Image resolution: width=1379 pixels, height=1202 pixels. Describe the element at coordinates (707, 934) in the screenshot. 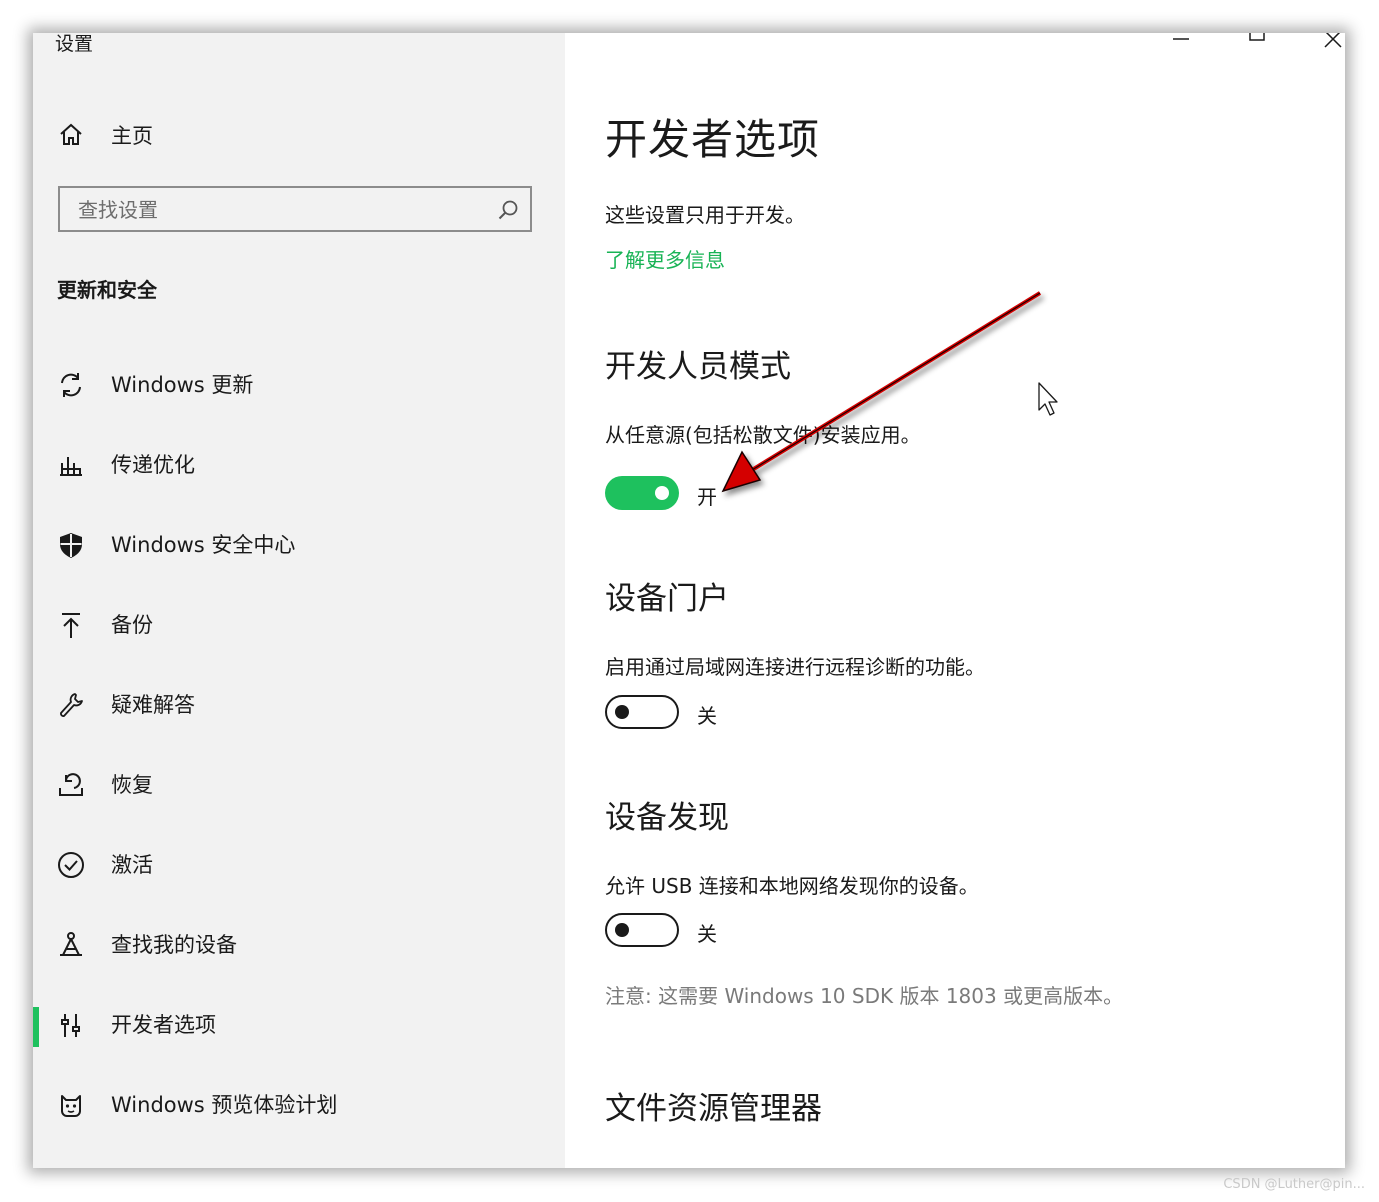

I see `device-discovery-state: 关` at that location.